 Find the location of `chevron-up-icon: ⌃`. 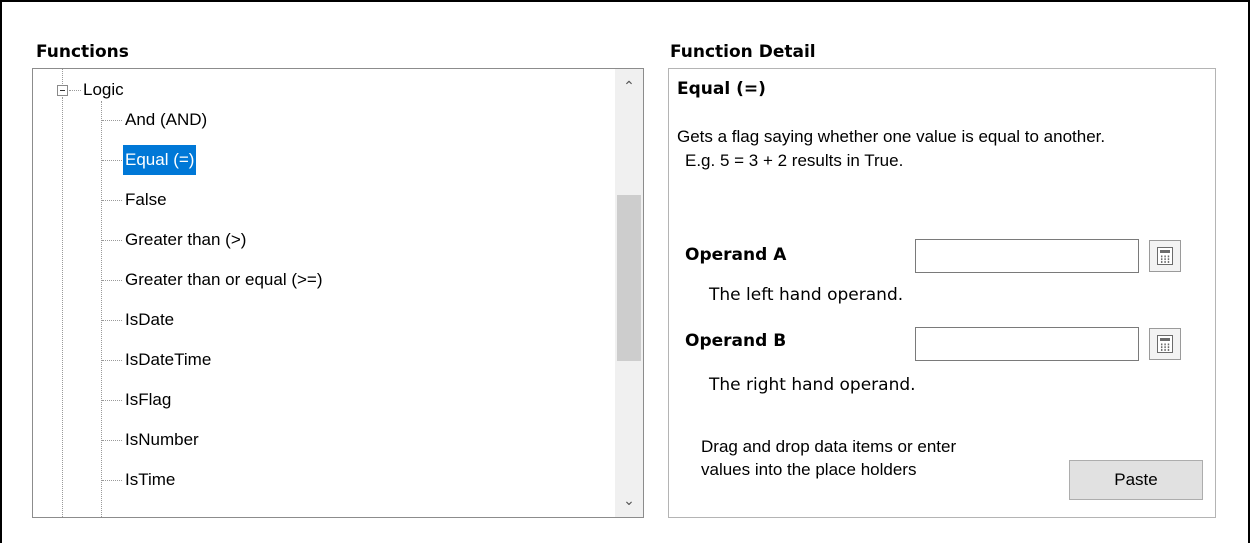

chevron-up-icon: ⌃ is located at coordinates (629, 86).